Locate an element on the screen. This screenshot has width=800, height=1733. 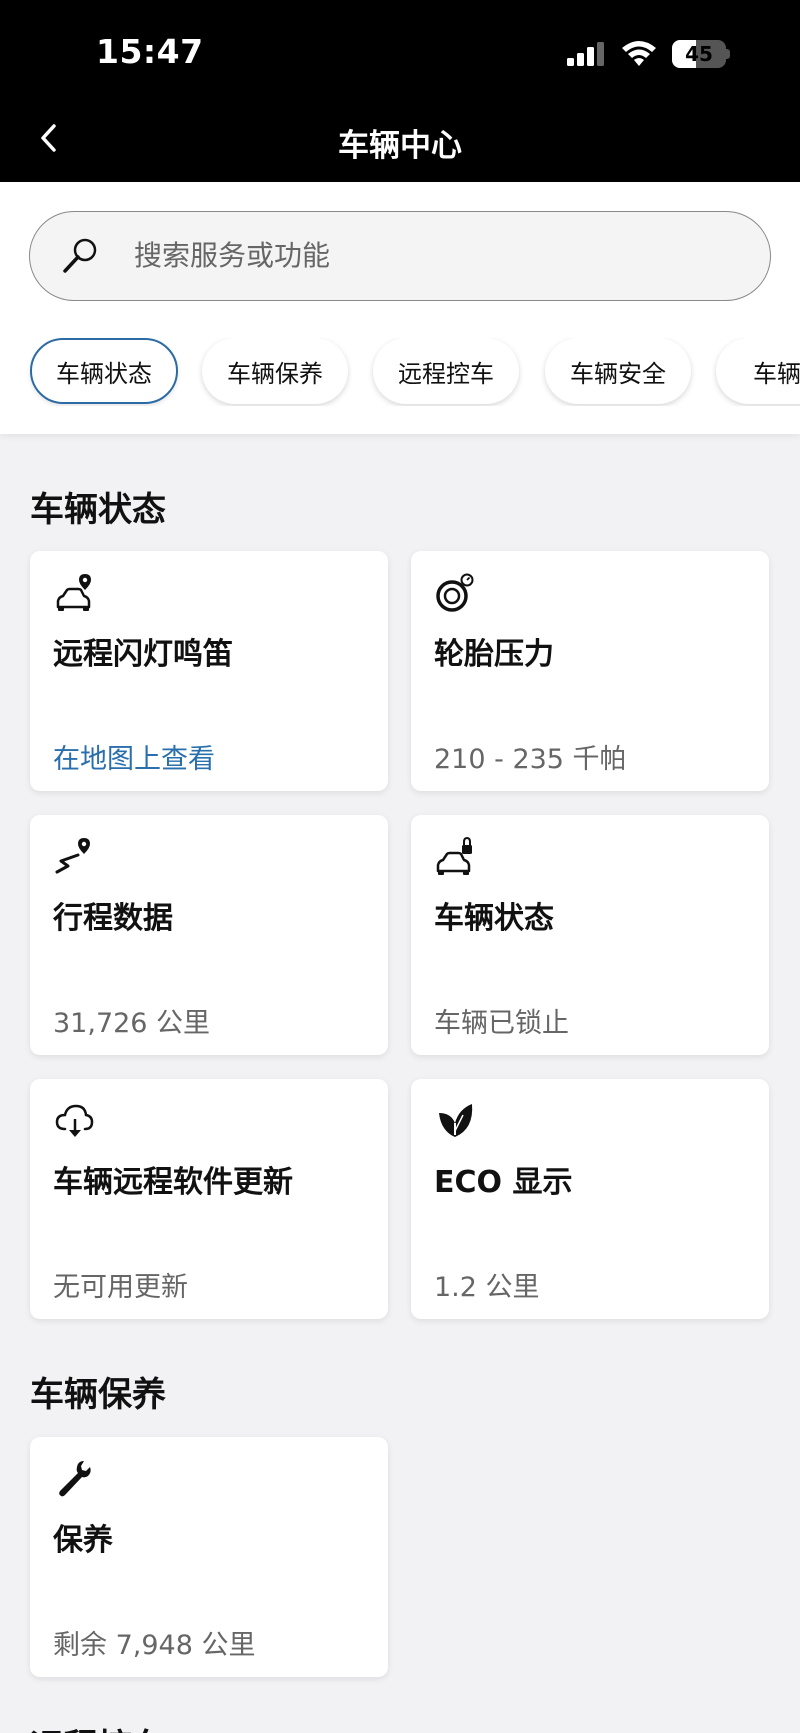
card-subtitle: 1.2 公里 is located at coordinates (487, 1287).